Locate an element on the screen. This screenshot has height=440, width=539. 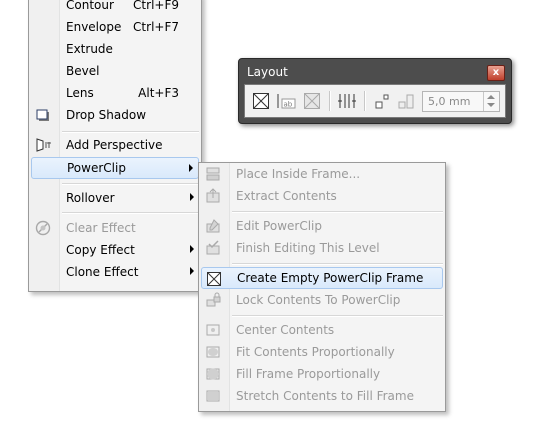
menu-item-label: Finish Editing This Level is located at coordinates (308, 248).